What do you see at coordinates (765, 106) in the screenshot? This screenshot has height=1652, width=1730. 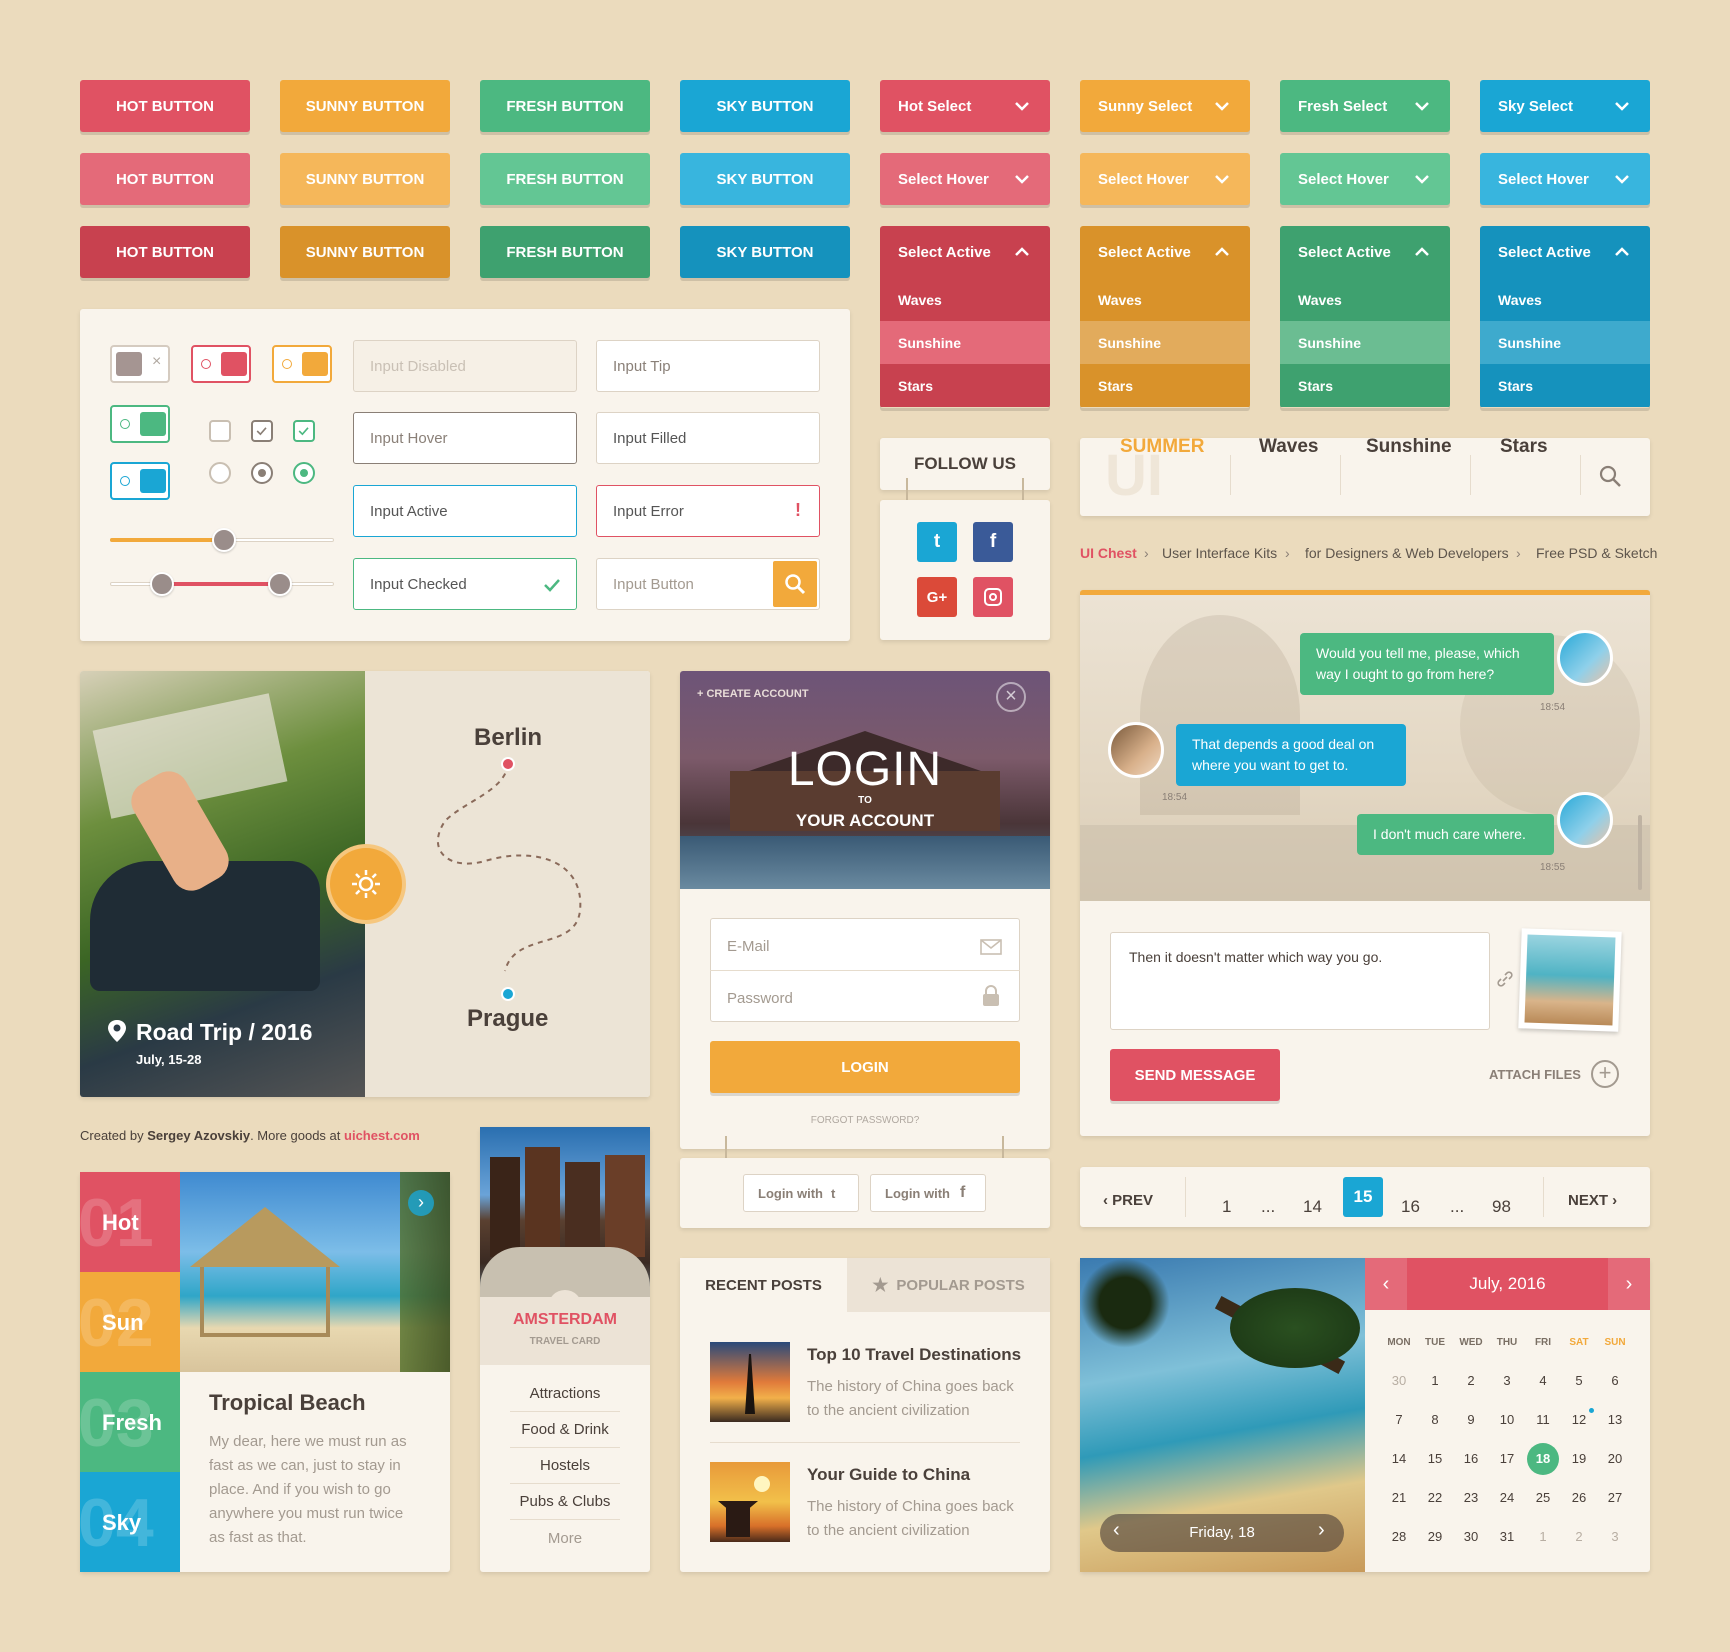 I see `sky-button: SKY BUTTON` at bounding box center [765, 106].